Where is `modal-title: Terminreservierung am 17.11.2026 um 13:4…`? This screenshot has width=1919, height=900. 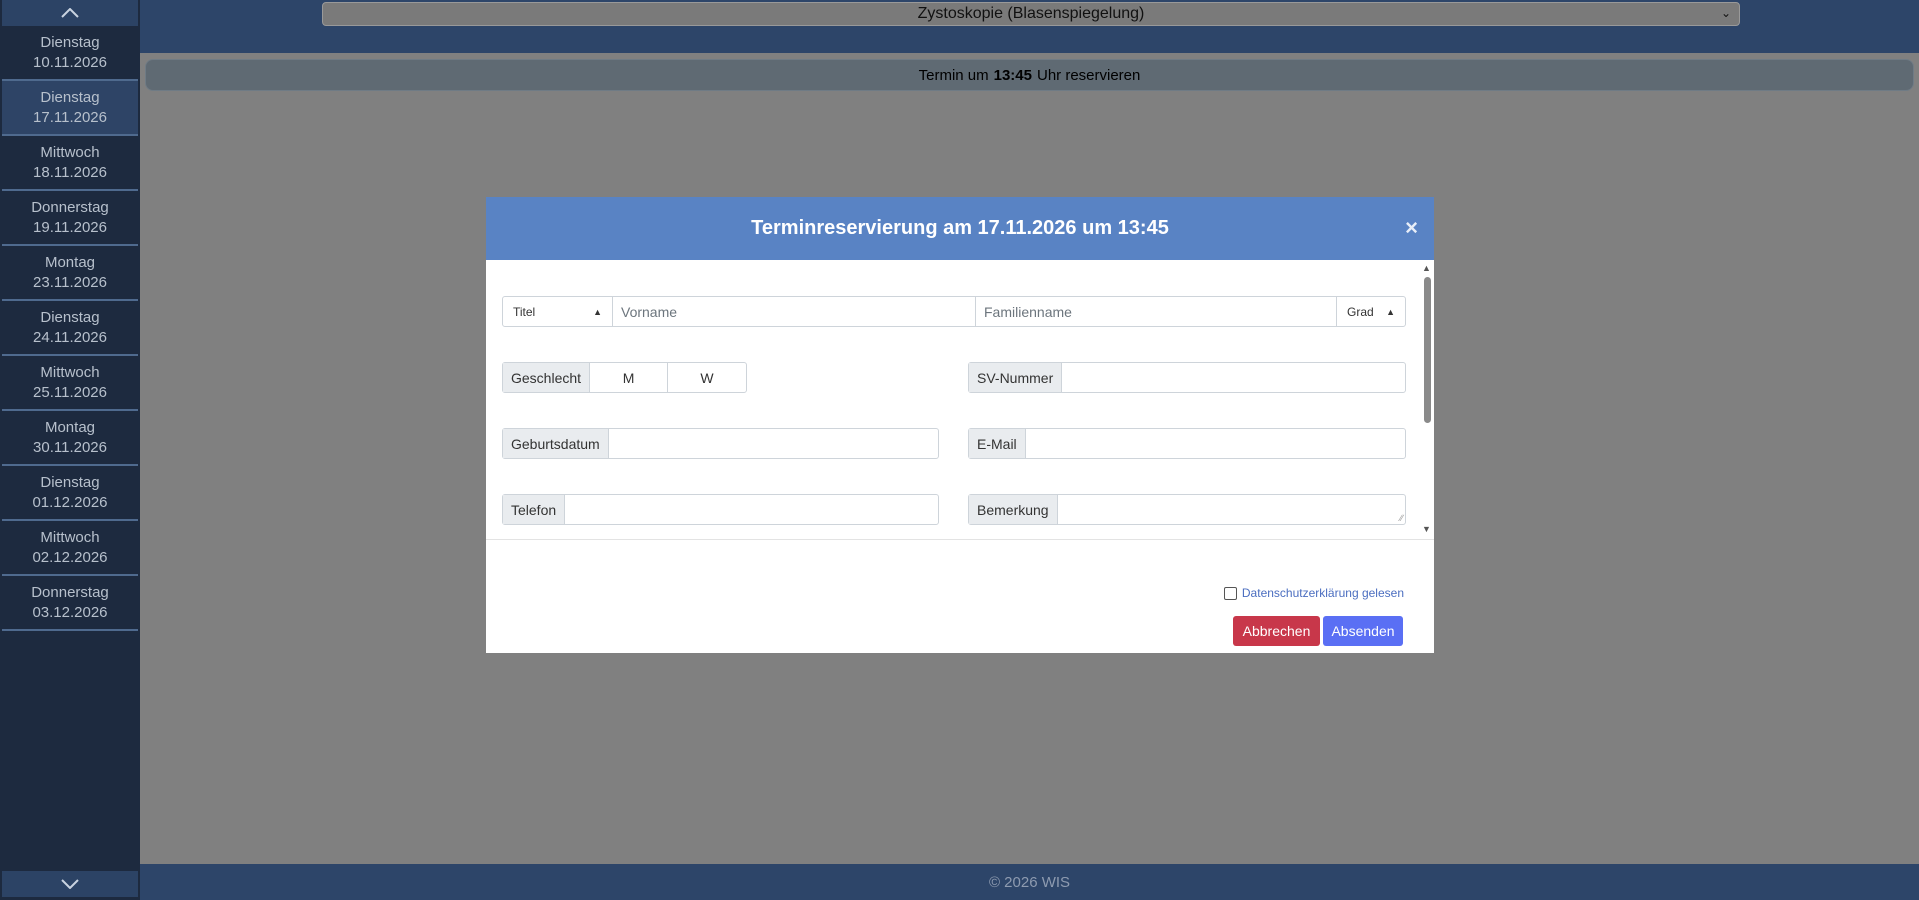 modal-title: Terminreservierung am 17.11.2026 um 13:4… is located at coordinates (960, 228).